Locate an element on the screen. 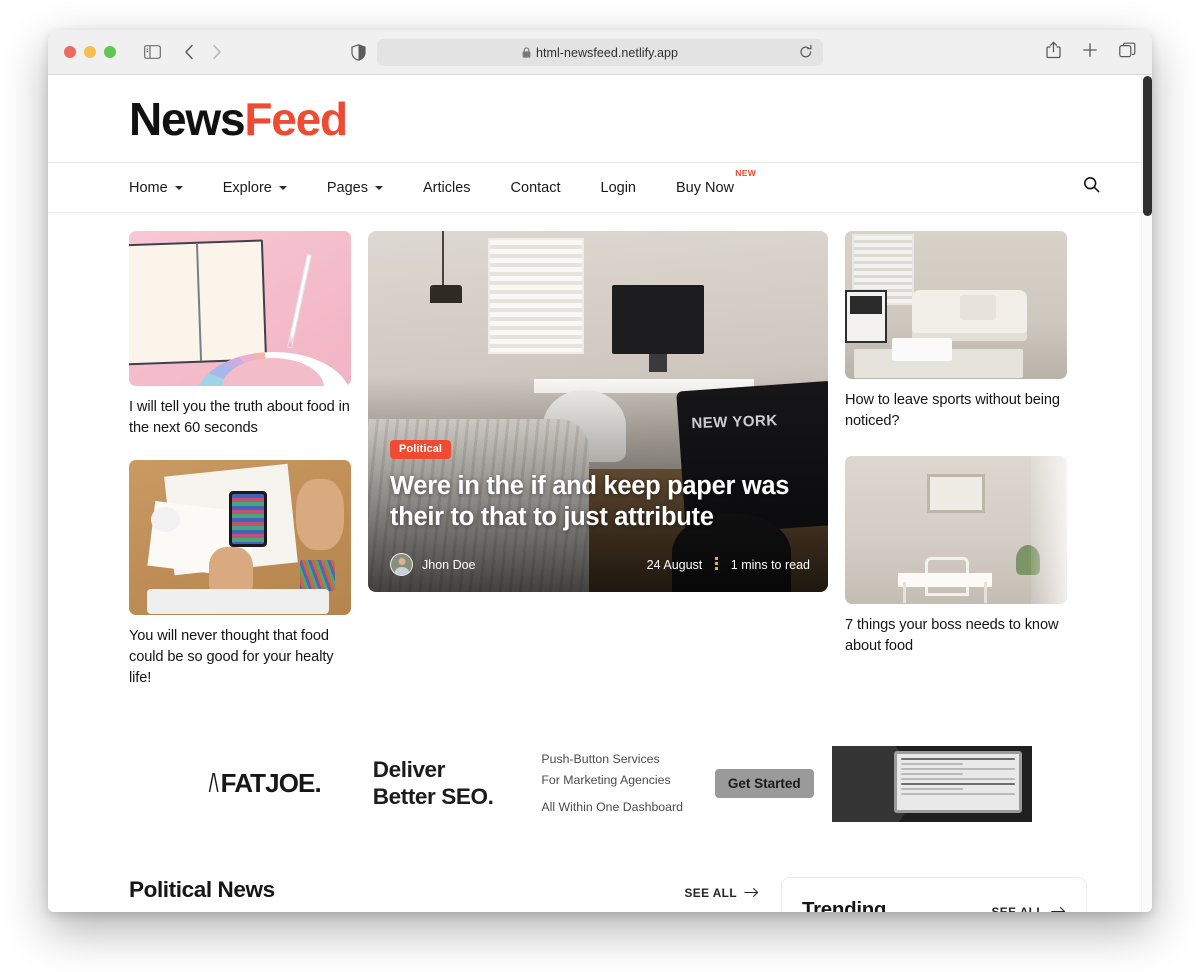 This screenshot has height=972, width=1200. lock-icon is located at coordinates (526, 52).